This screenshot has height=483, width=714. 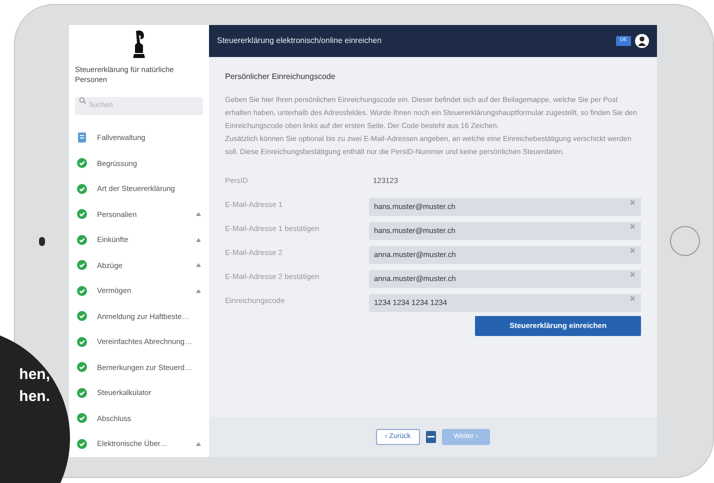 What do you see at coordinates (82, 138) in the screenshot?
I see `document-icon` at bounding box center [82, 138].